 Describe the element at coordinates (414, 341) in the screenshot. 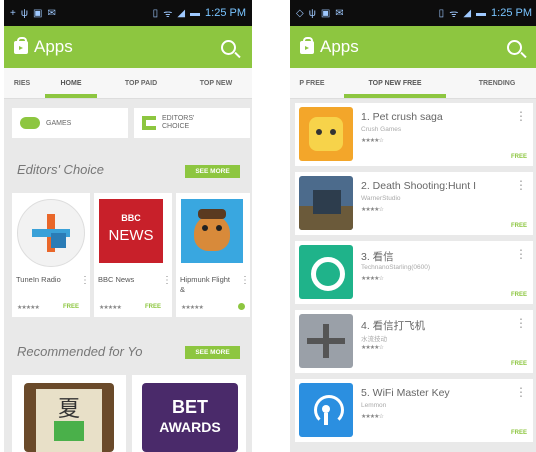

I see `list-item: 4. 看信打飞机 水流技动 ★★★★☆ ⋮ FREE` at that location.